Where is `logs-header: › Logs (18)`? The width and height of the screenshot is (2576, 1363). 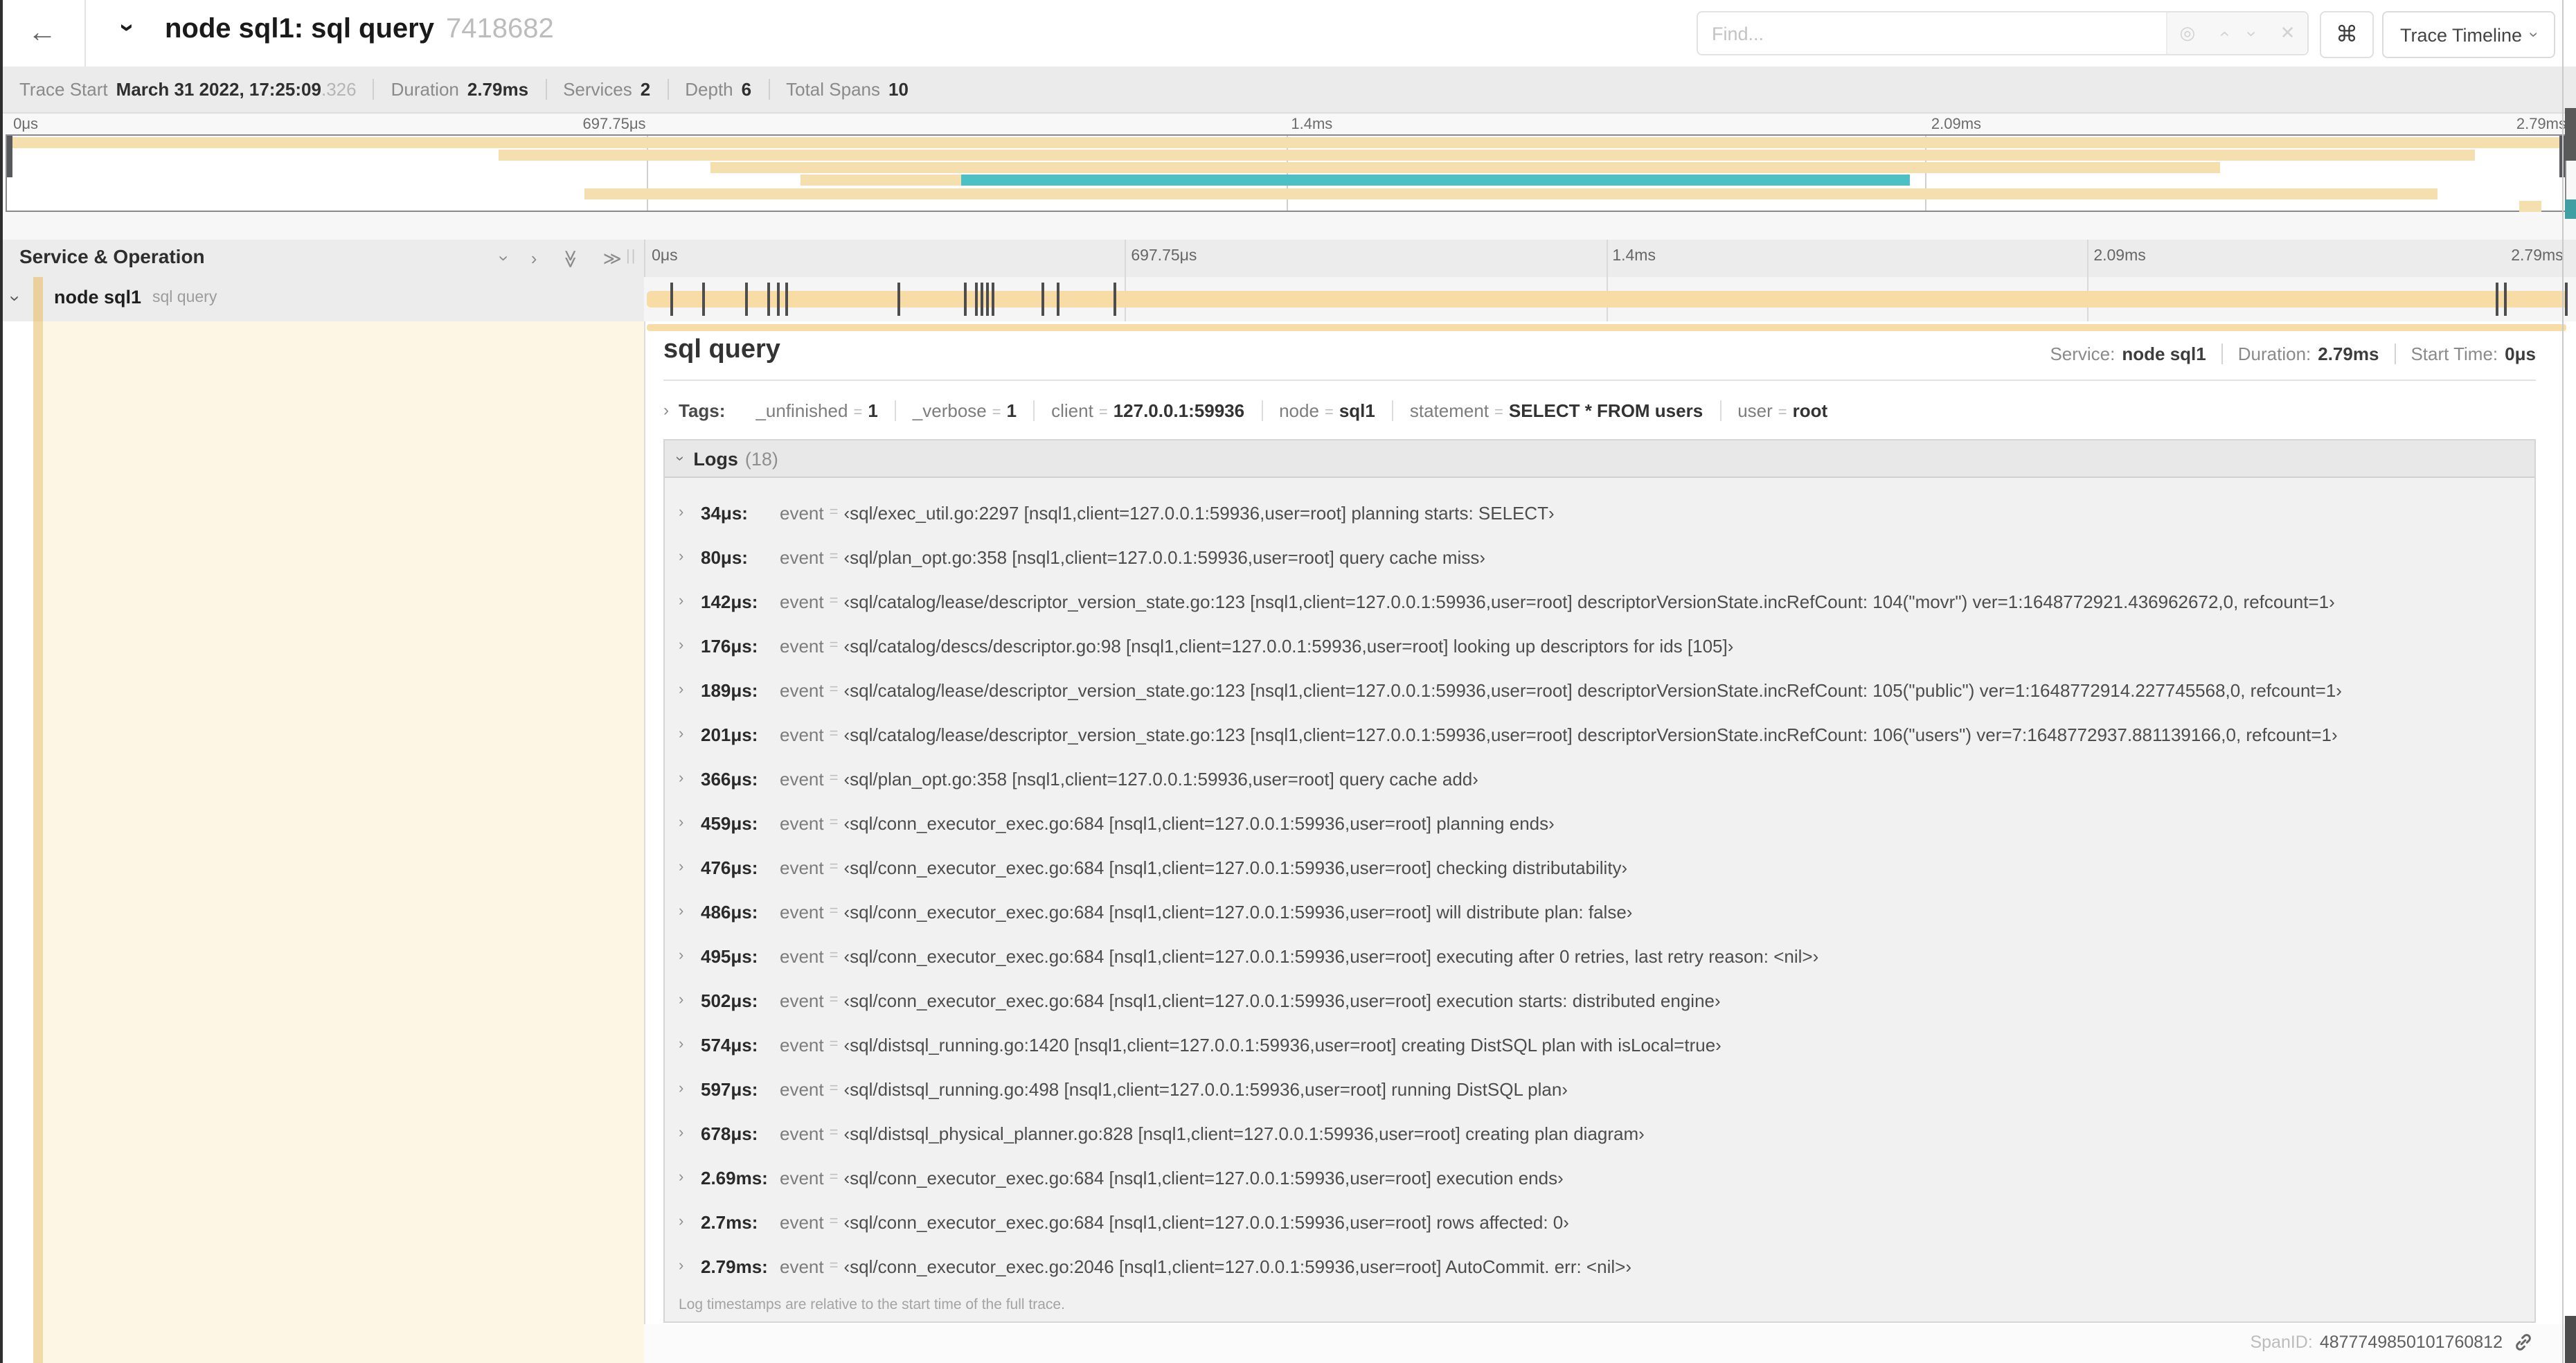
logs-header: › Logs (18) is located at coordinates (1599, 459).